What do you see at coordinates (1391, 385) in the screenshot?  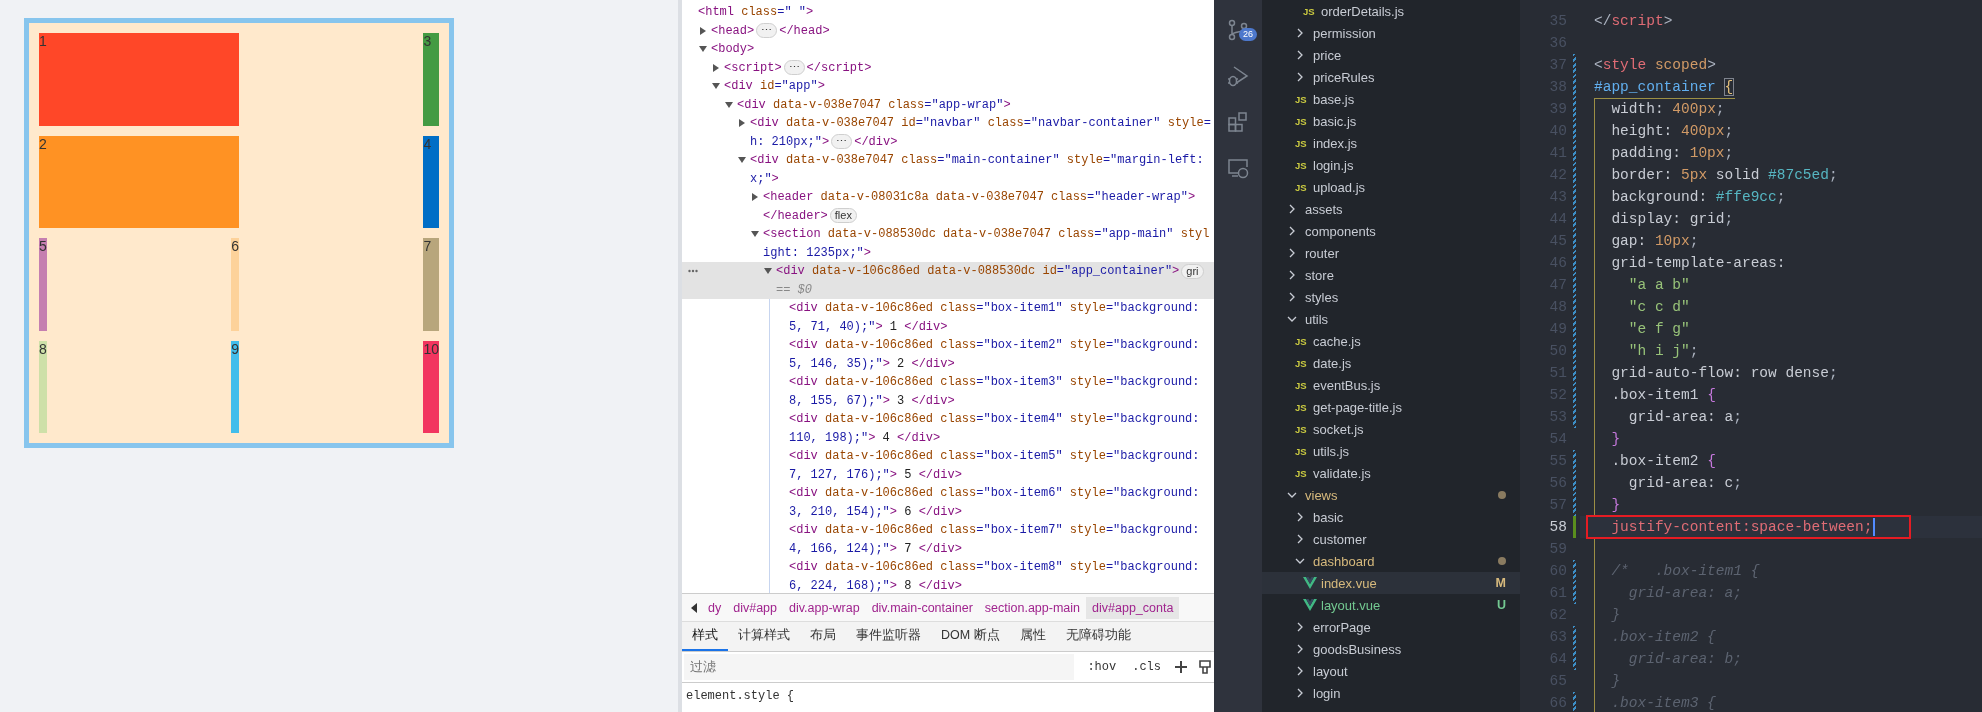 I see `tree-item: JS eventBus.js` at bounding box center [1391, 385].